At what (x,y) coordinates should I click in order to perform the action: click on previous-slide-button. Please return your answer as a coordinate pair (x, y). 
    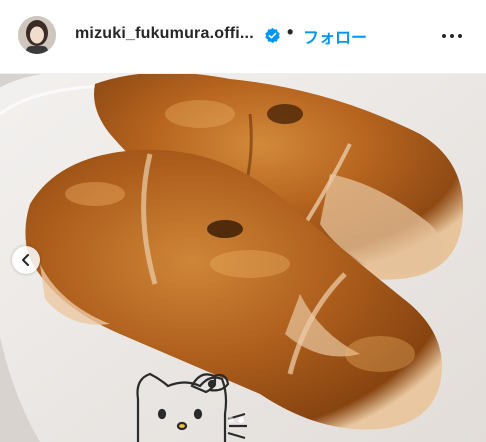
    Looking at the image, I should click on (26, 260).